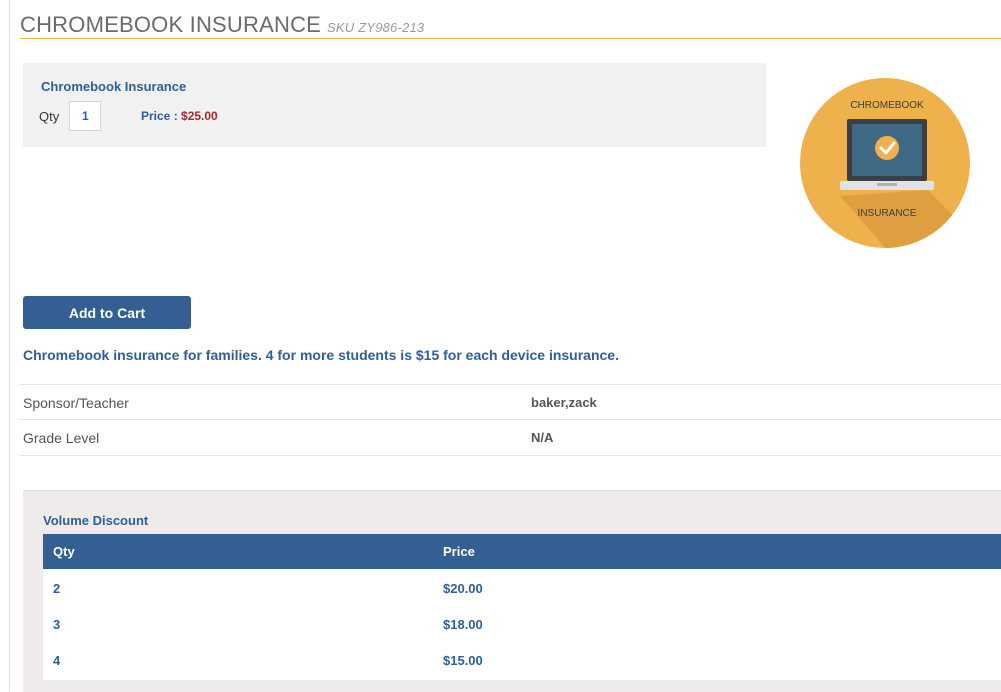 This screenshot has width=1001, height=692. Describe the element at coordinates (376, 27) in the screenshot. I see `sku-label: SKU ZY986-213` at that location.